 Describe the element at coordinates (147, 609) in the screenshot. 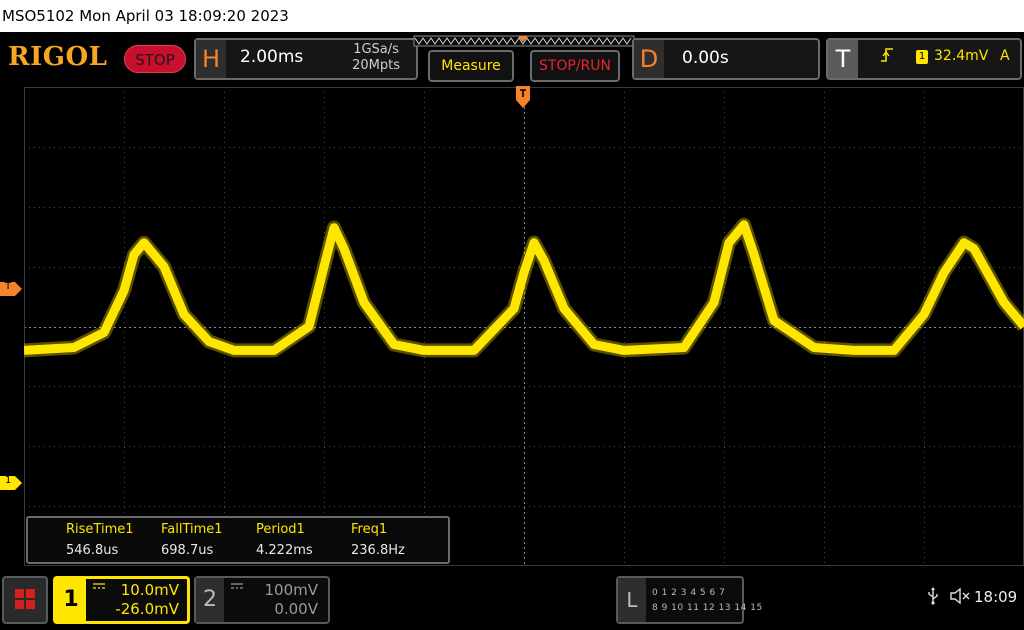

I see `channel1-offset: -26.0mV` at that location.